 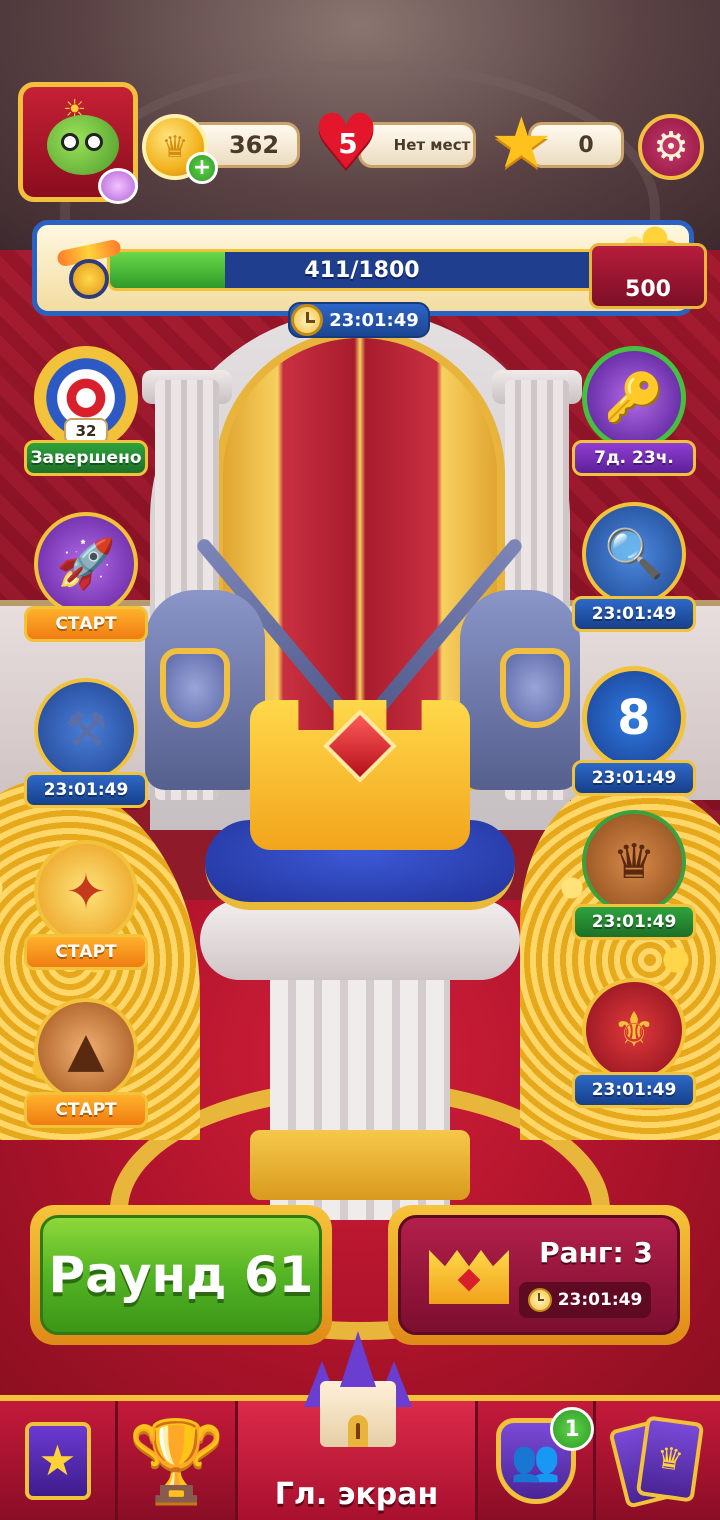 What do you see at coordinates (432, 145) in the screenshot?
I see `lives-status: Нет мест` at bounding box center [432, 145].